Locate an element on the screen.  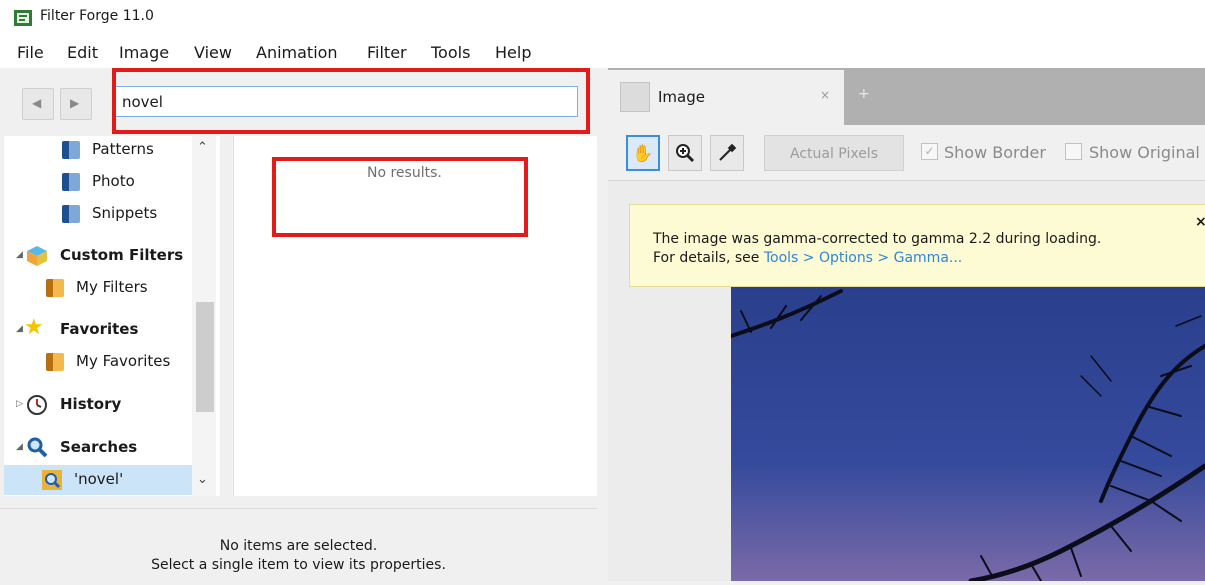
menu-animation: Animation is located at coordinates (297, 52).